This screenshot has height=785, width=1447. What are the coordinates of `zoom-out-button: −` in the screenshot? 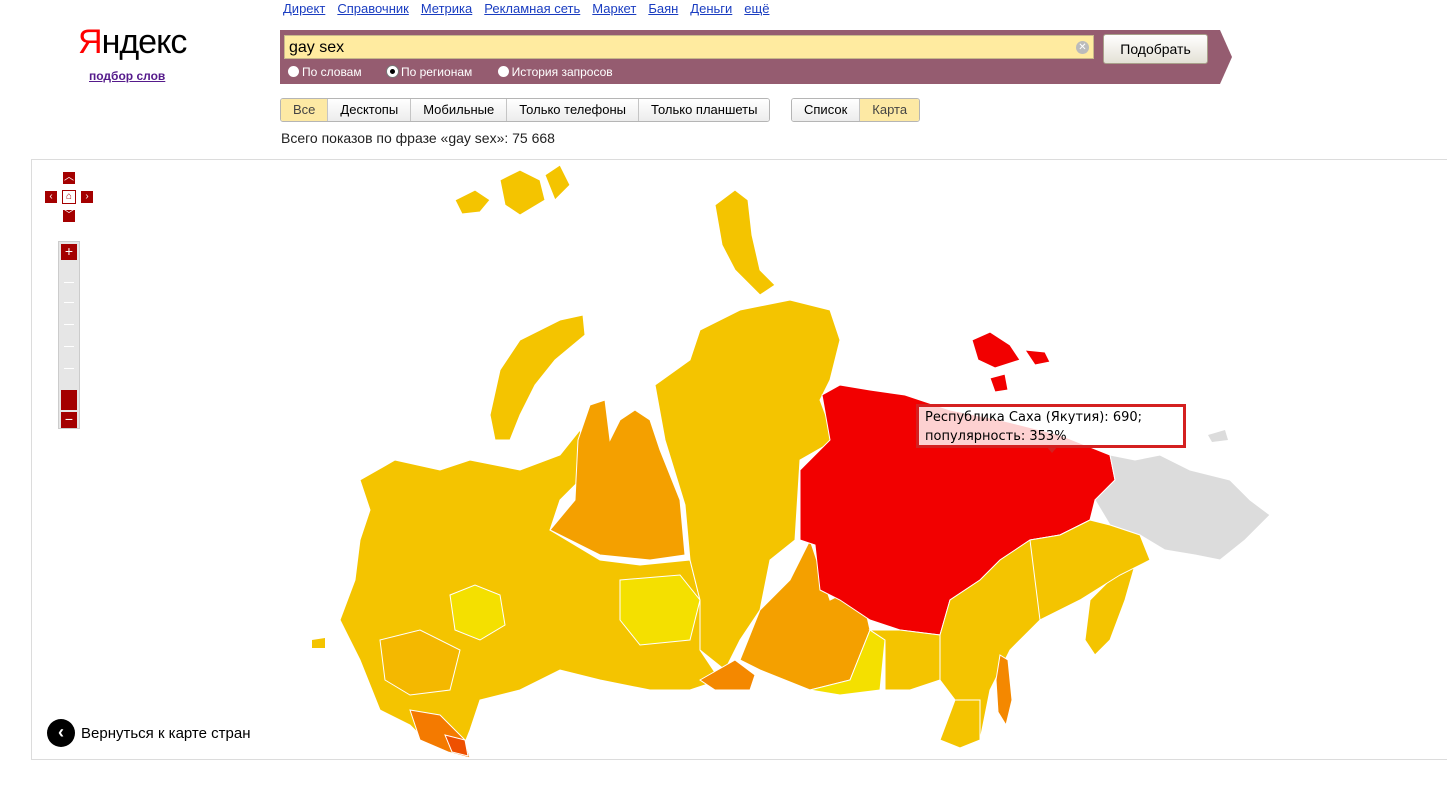 It's located at (69, 420).